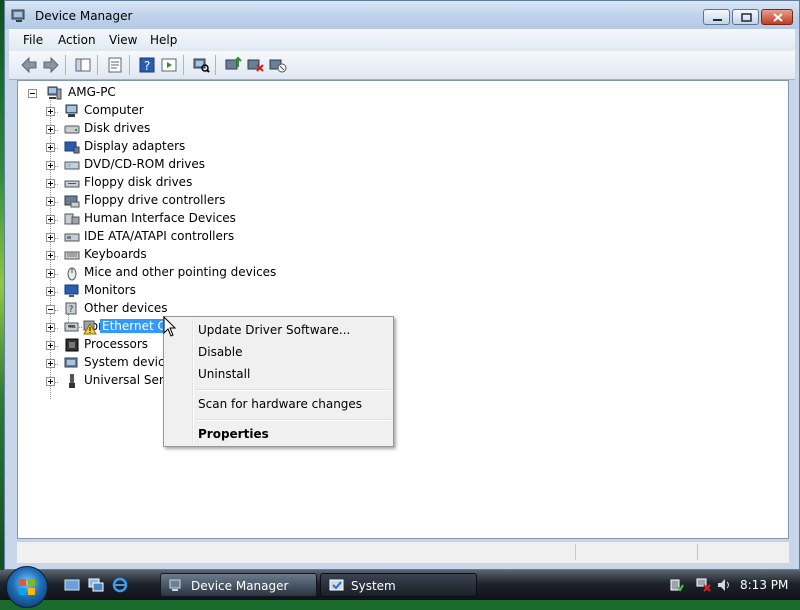 Image resolution: width=800 pixels, height=610 pixels. Describe the element at coordinates (72, 381) in the screenshot. I see `usb-icon` at that location.